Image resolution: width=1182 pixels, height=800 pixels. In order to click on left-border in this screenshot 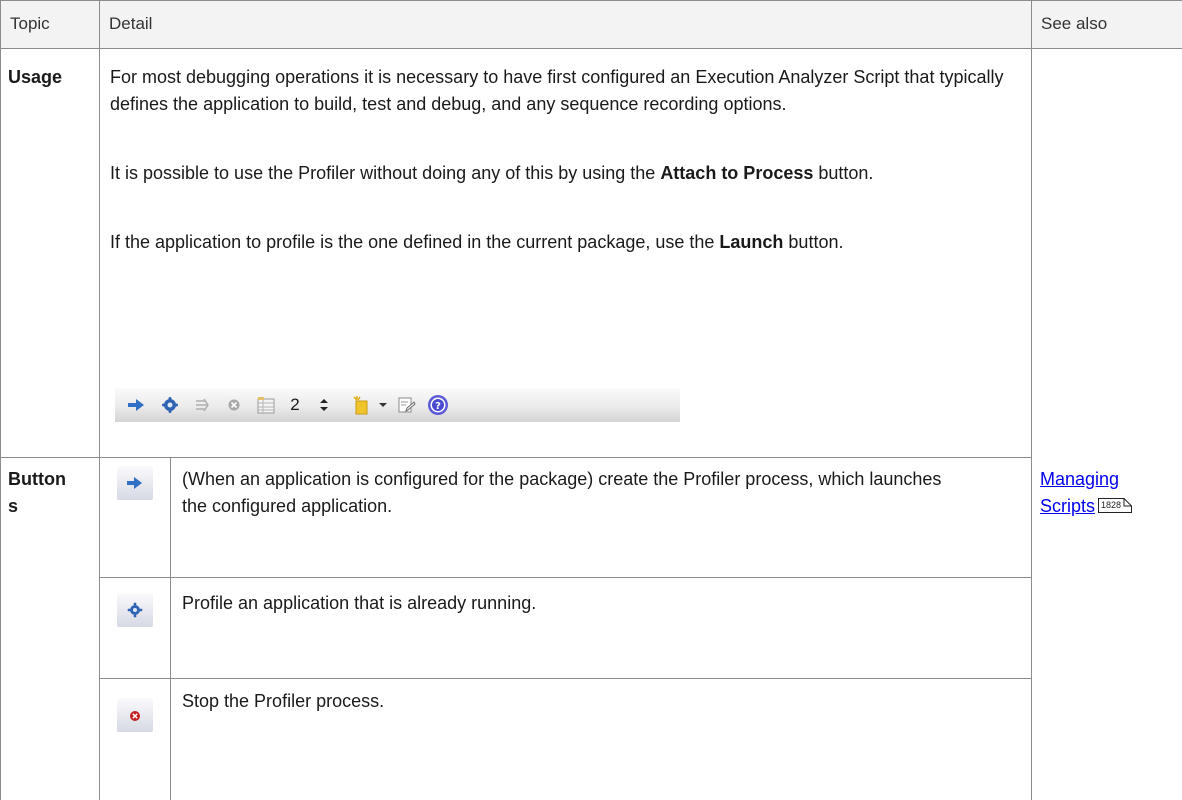, I will do `click(0, 400)`.